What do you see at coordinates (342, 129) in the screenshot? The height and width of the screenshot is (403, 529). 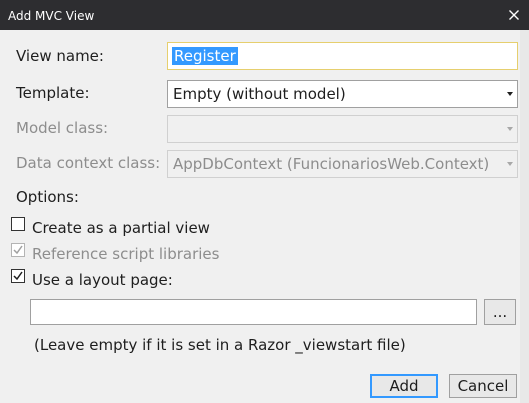 I see `model-class-combobox` at bounding box center [342, 129].